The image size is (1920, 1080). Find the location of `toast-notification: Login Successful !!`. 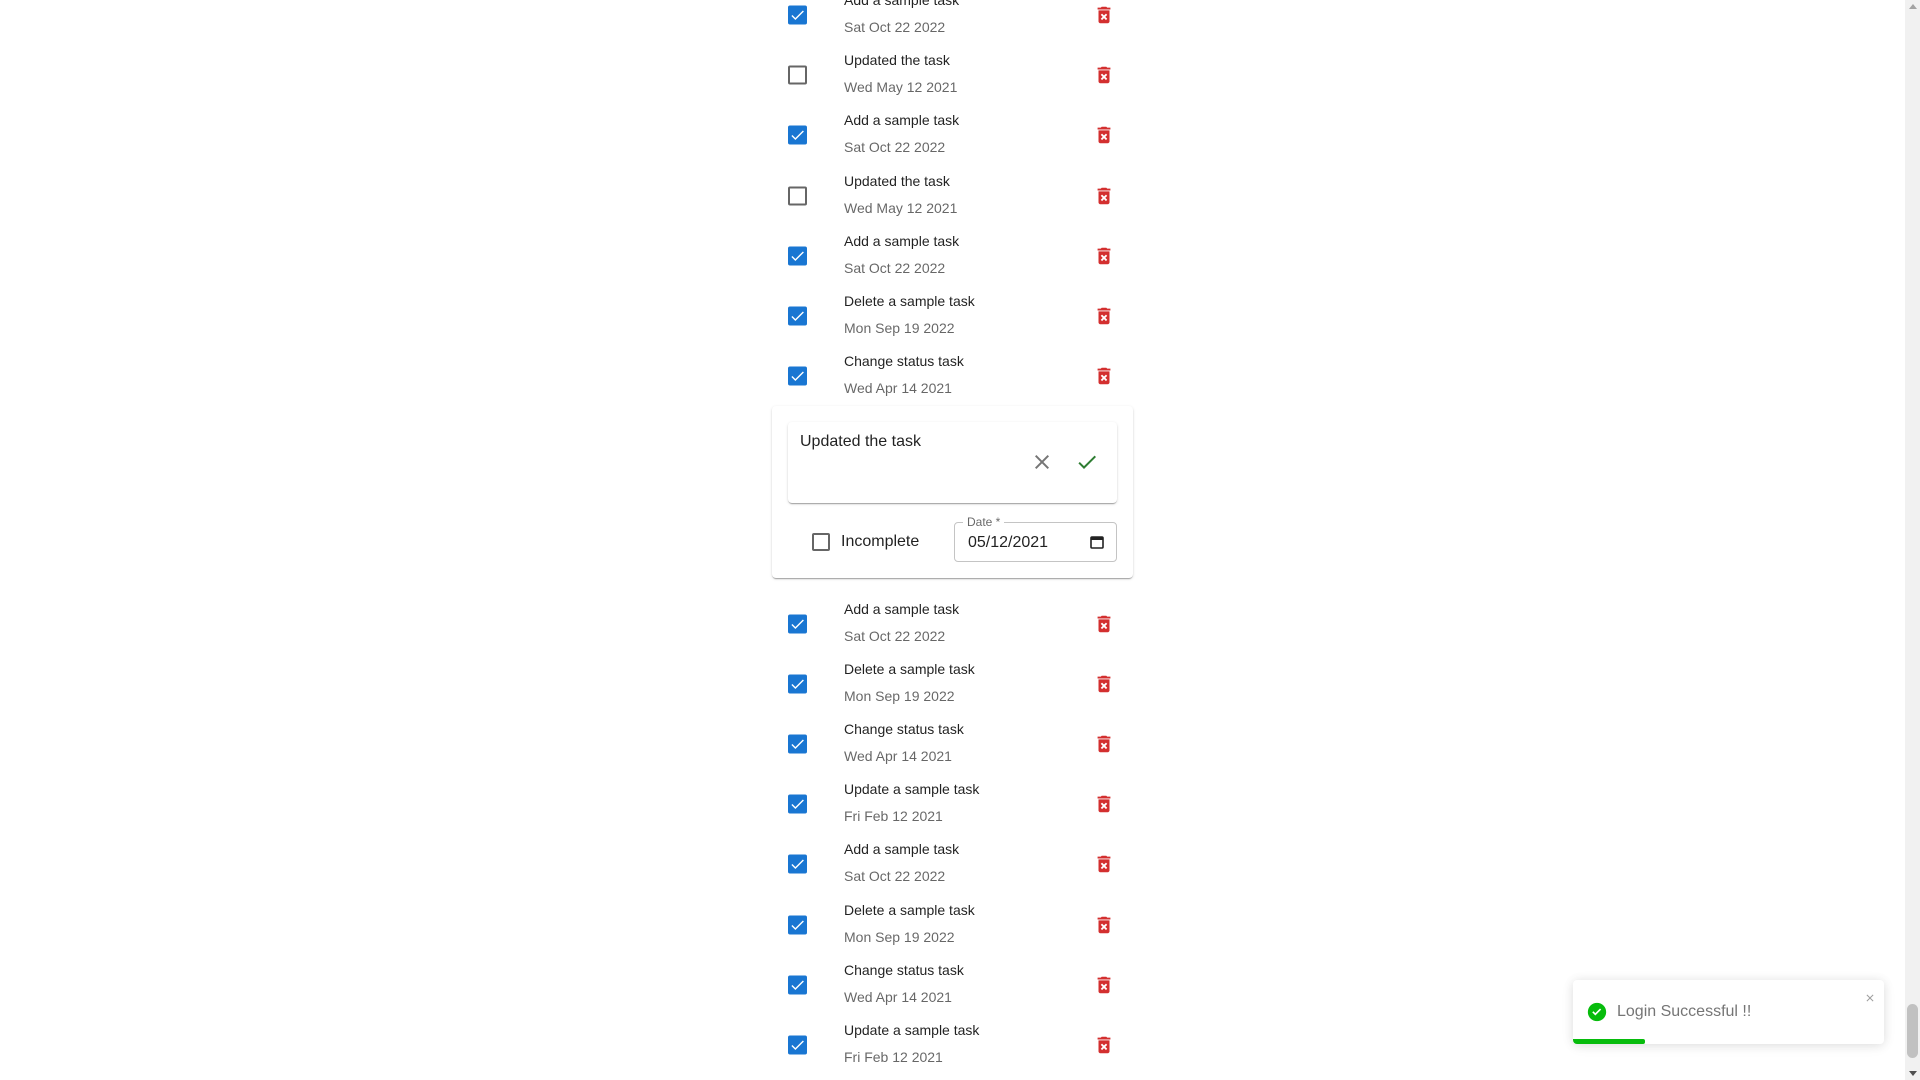

toast-notification: Login Successful !! is located at coordinates (1728, 1012).